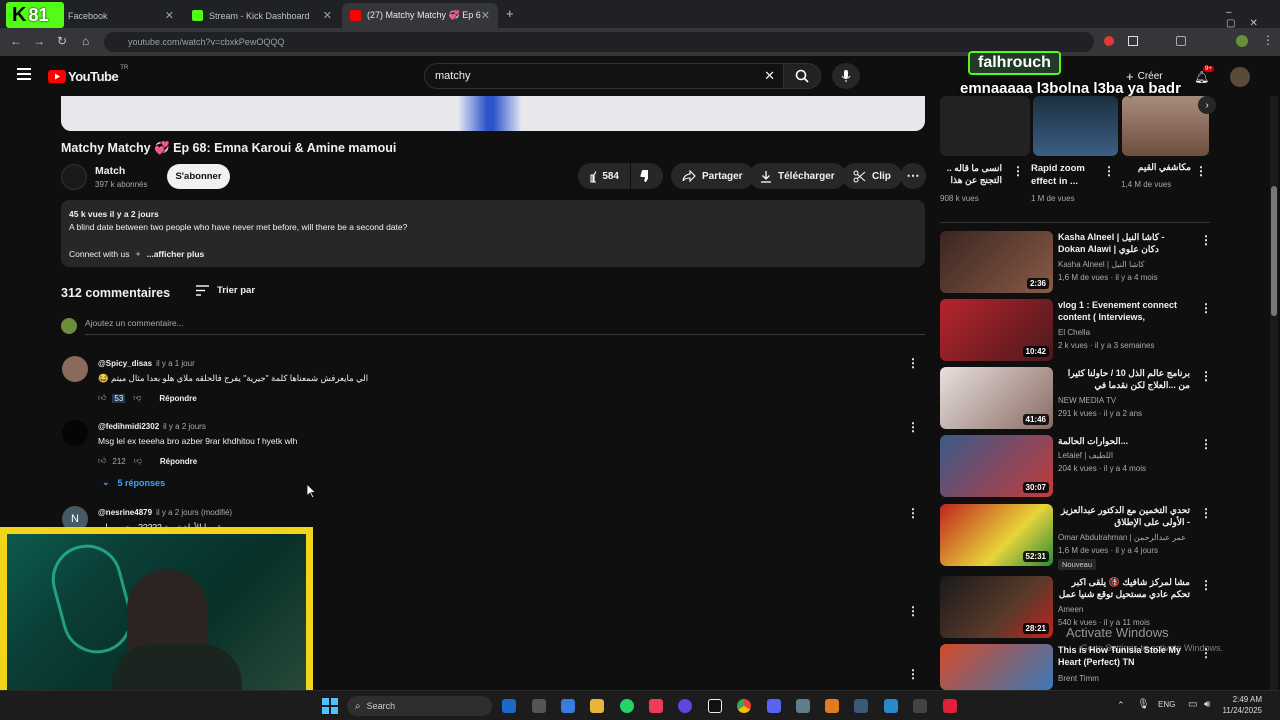 The width and height of the screenshot is (1280, 720). I want to click on share-button: Partager, so click(712, 176).